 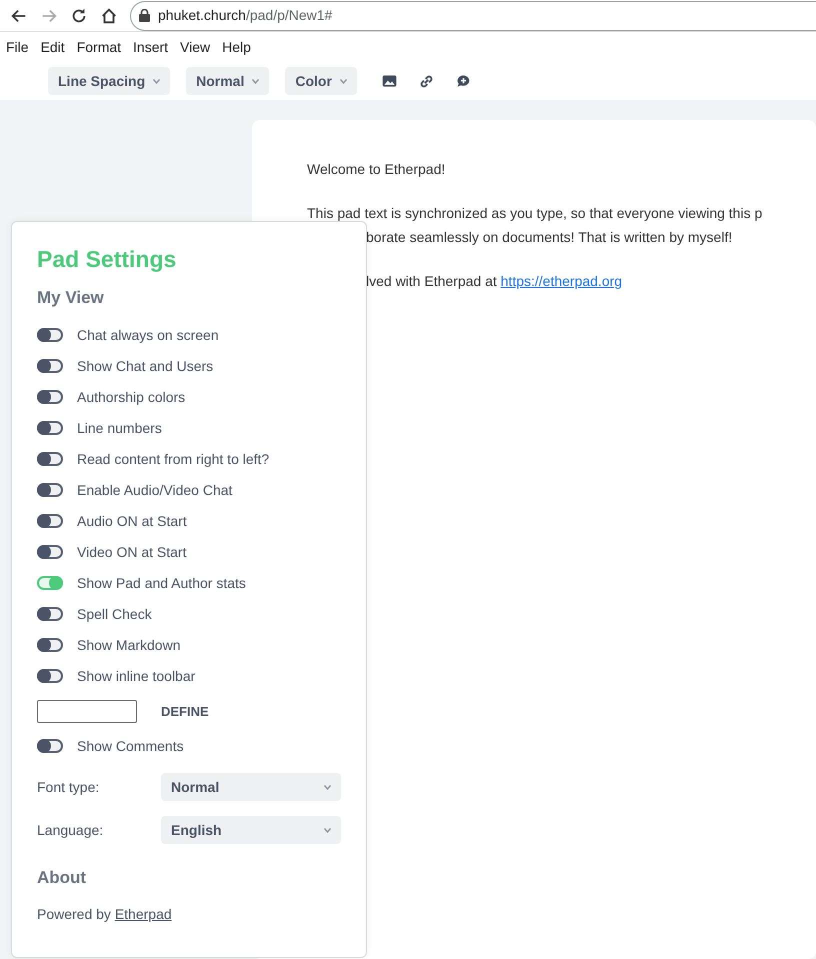 I want to click on add-comment-icon, so click(x=463, y=81).